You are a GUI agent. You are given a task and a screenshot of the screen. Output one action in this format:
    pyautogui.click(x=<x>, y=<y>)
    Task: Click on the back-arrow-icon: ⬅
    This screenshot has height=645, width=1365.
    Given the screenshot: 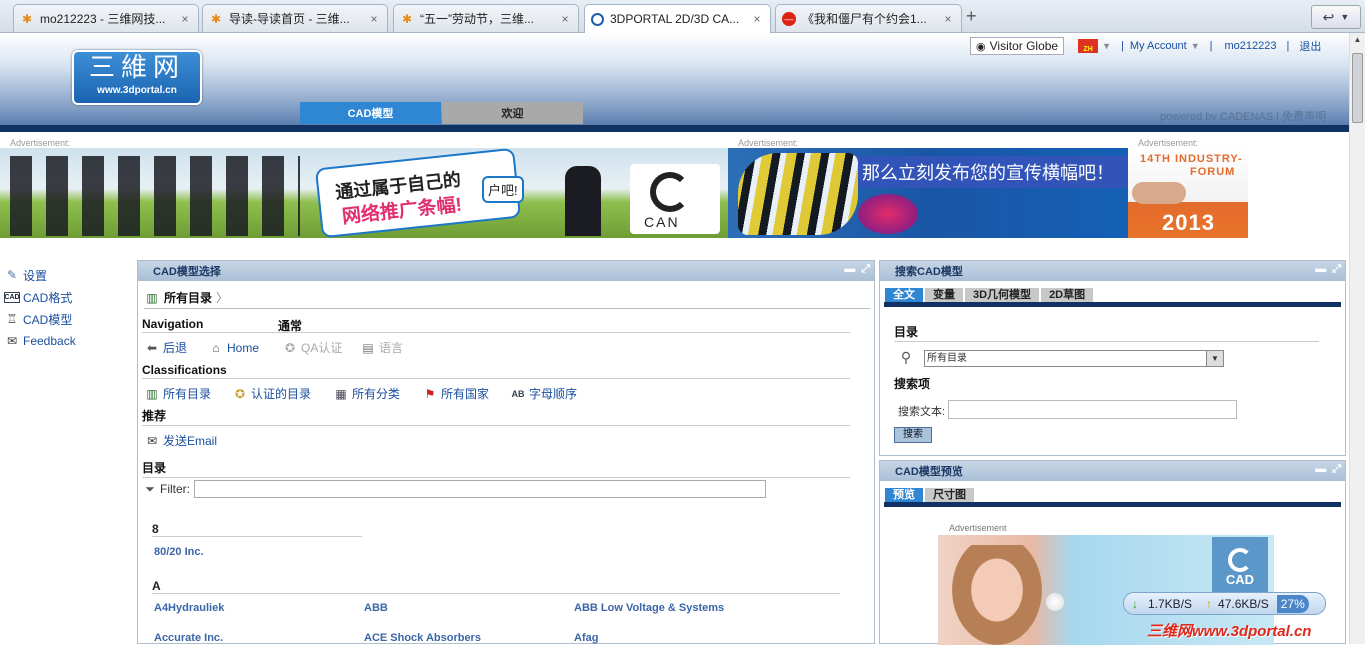 What is the action you would take?
    pyautogui.click(x=152, y=347)
    